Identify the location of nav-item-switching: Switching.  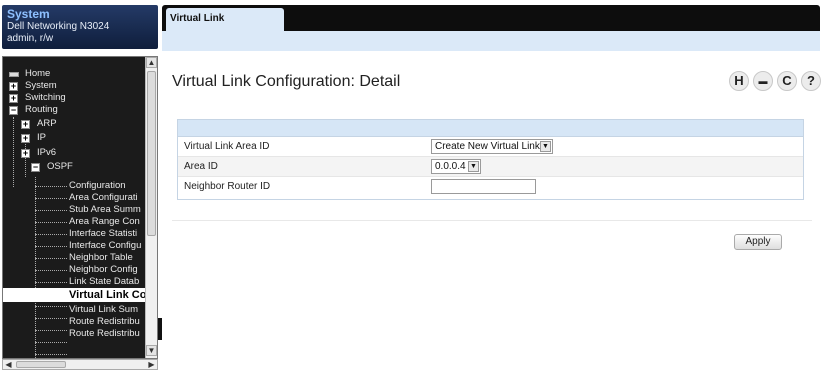
(45, 98).